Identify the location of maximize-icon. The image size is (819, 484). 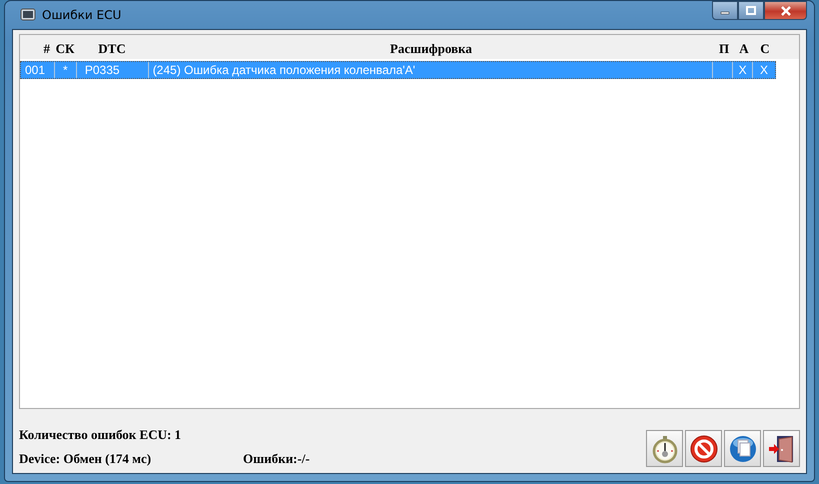
(751, 11).